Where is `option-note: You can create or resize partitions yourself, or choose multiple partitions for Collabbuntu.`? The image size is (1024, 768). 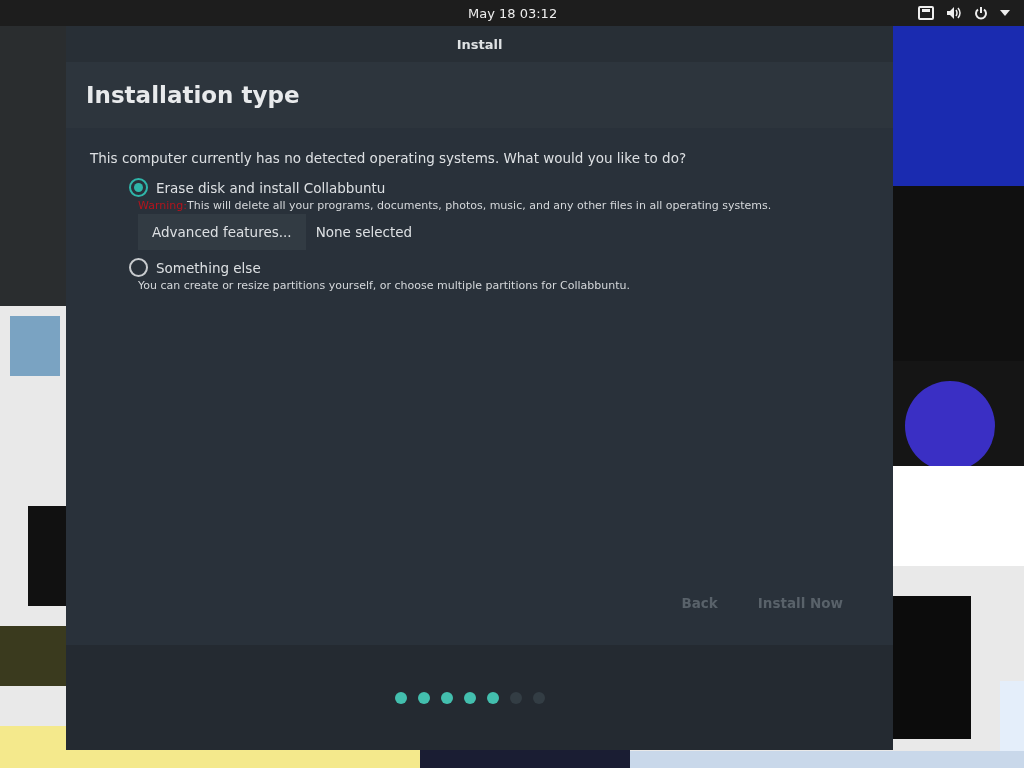
option-note: You can create or resize partitions yourself, or choose multiple partitions for Collabbuntu. is located at coordinates (384, 285).